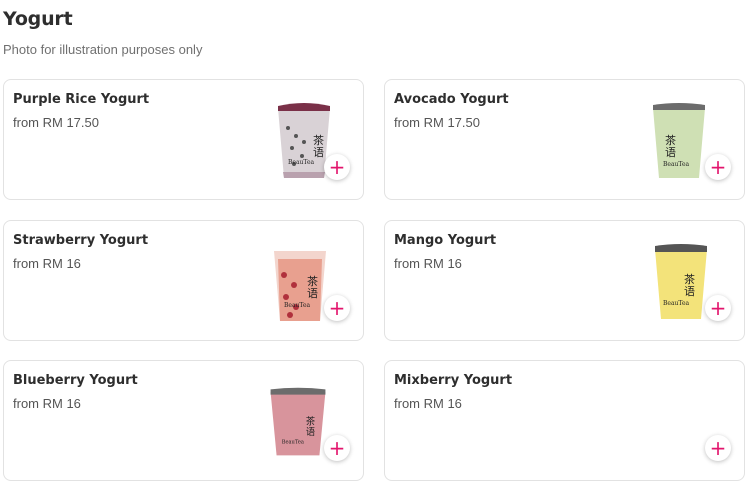 The width and height of the screenshot is (749, 484). I want to click on item-name: Avocado Yogurt, so click(451, 99).